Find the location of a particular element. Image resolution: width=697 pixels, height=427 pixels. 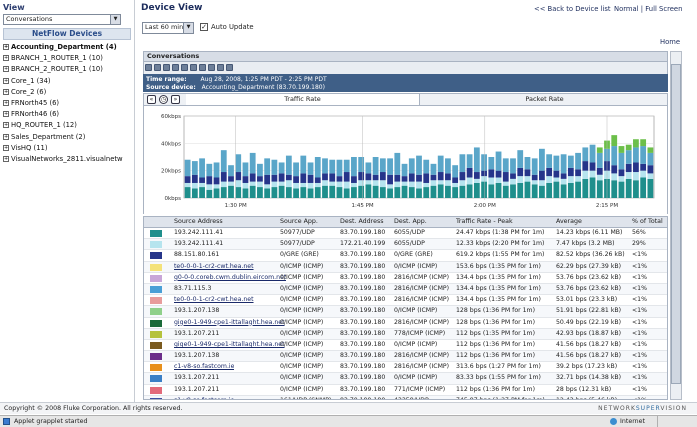

device-item: + Core_2 (6) is located at coordinates (67, 92).